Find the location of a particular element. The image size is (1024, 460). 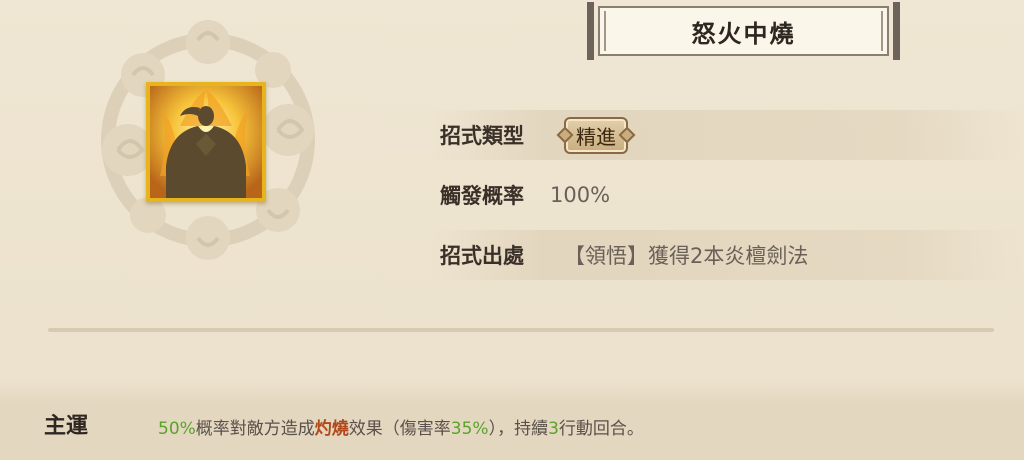

title-inner: 怒火中燒 is located at coordinates (743, 31).